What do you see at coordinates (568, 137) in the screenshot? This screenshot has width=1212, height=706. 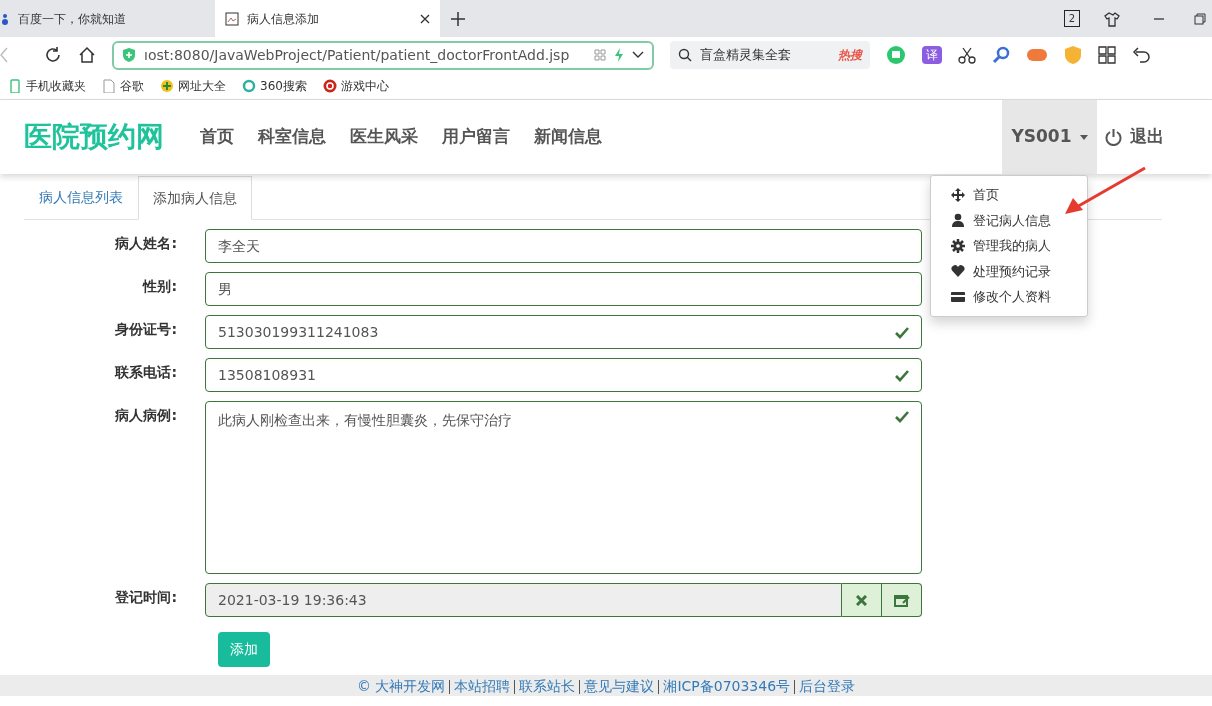 I see `nav-link: 新闻信息` at bounding box center [568, 137].